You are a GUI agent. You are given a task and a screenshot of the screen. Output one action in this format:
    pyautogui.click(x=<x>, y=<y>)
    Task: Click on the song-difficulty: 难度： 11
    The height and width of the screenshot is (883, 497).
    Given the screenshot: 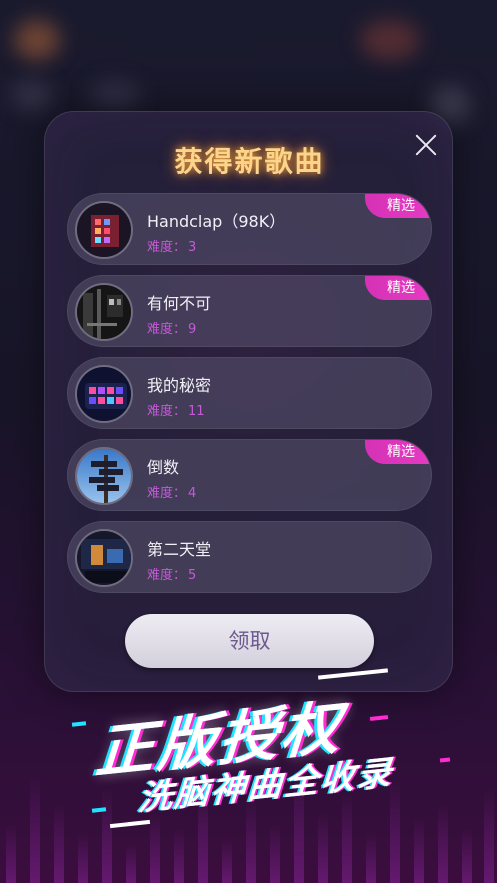 What is the action you would take?
    pyautogui.click(x=176, y=411)
    